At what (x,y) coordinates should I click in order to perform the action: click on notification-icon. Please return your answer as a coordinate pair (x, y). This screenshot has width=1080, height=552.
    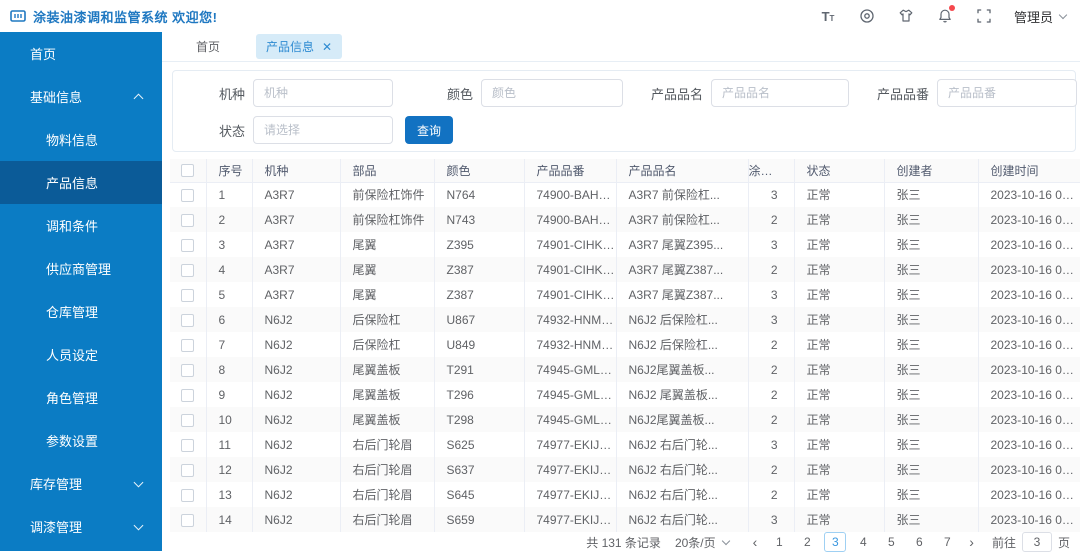
    Looking at the image, I should click on (945, 15).